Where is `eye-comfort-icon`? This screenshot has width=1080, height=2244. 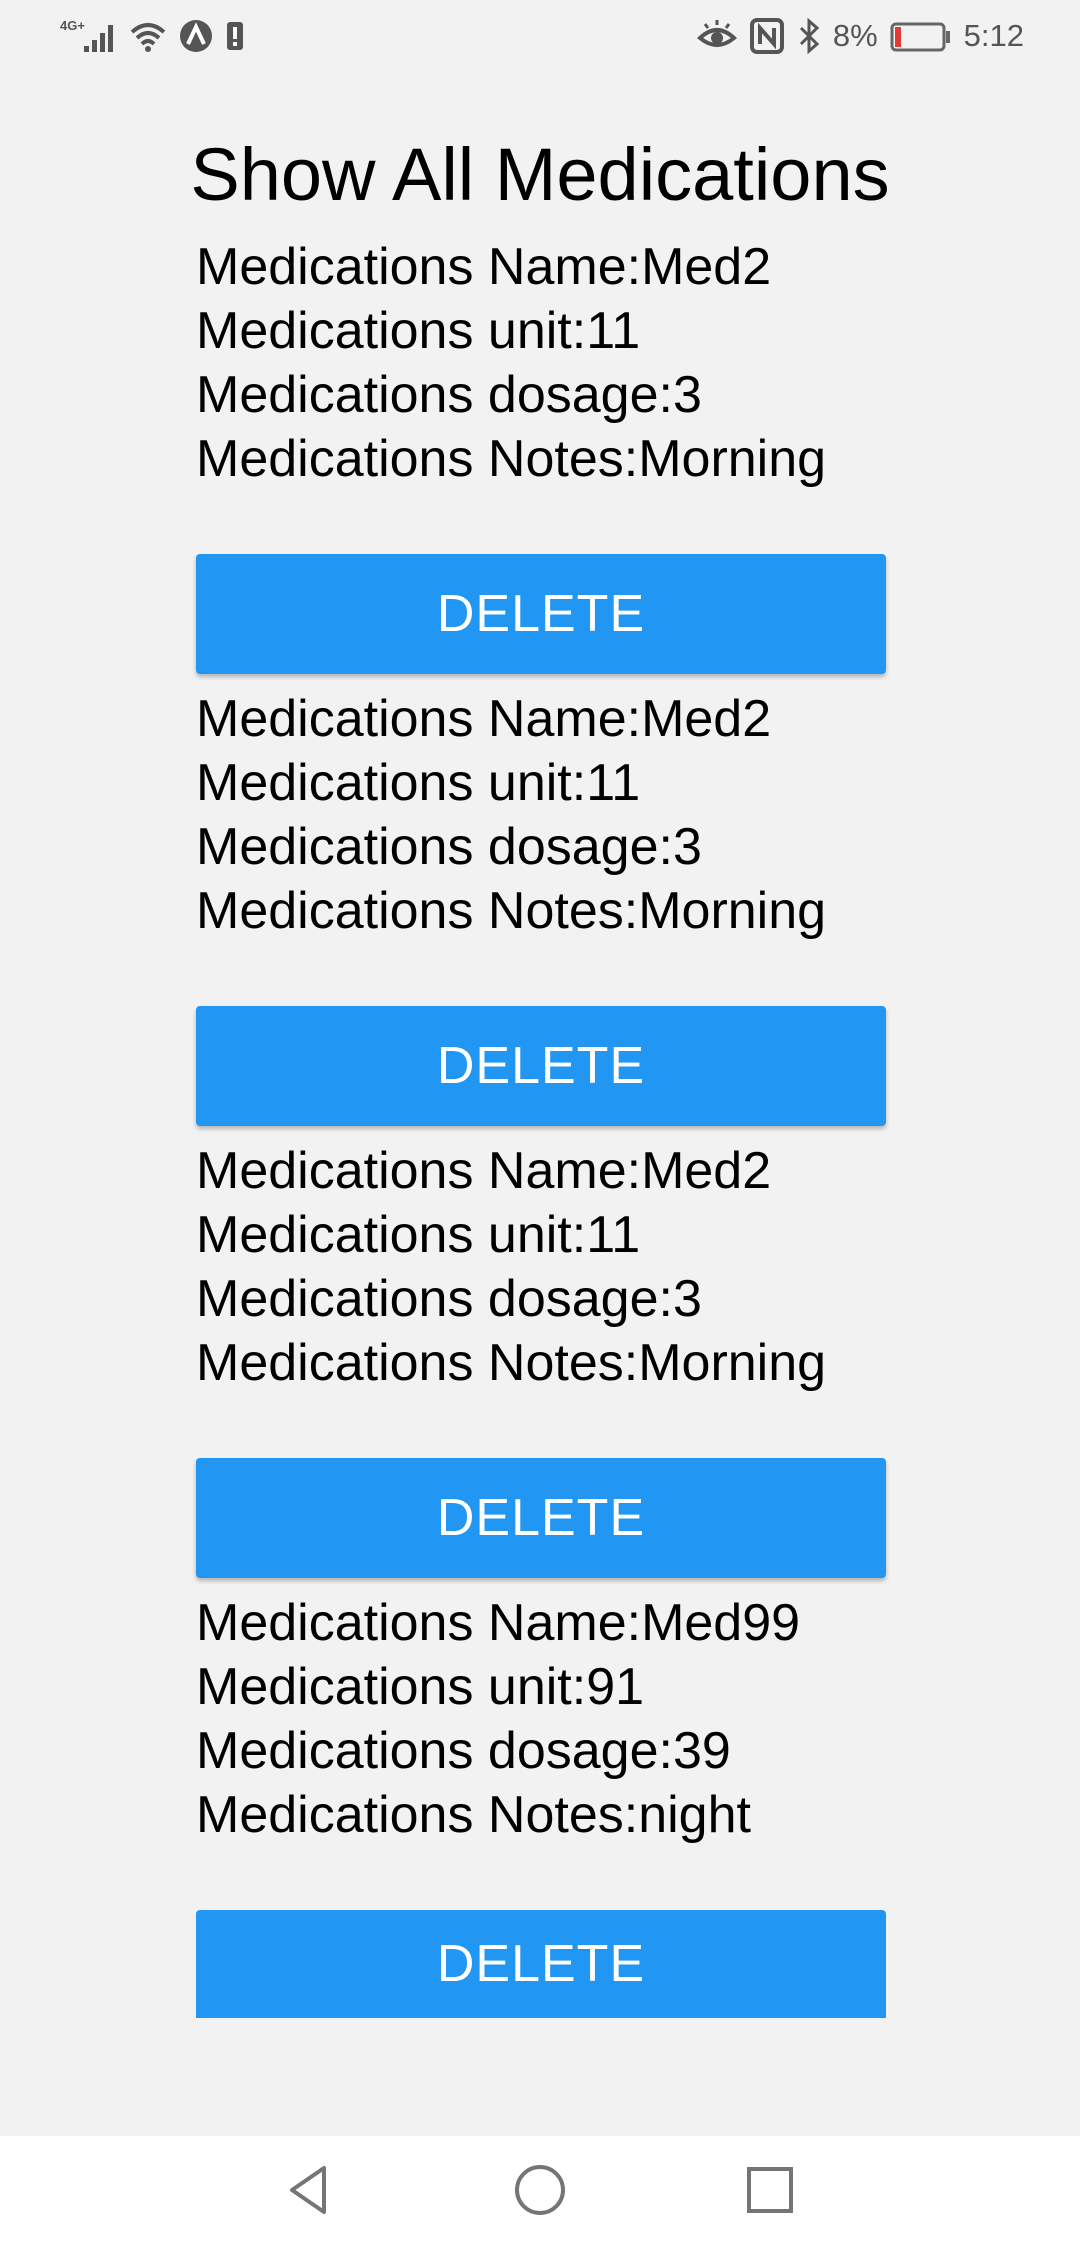 eye-comfort-icon is located at coordinates (716, 36).